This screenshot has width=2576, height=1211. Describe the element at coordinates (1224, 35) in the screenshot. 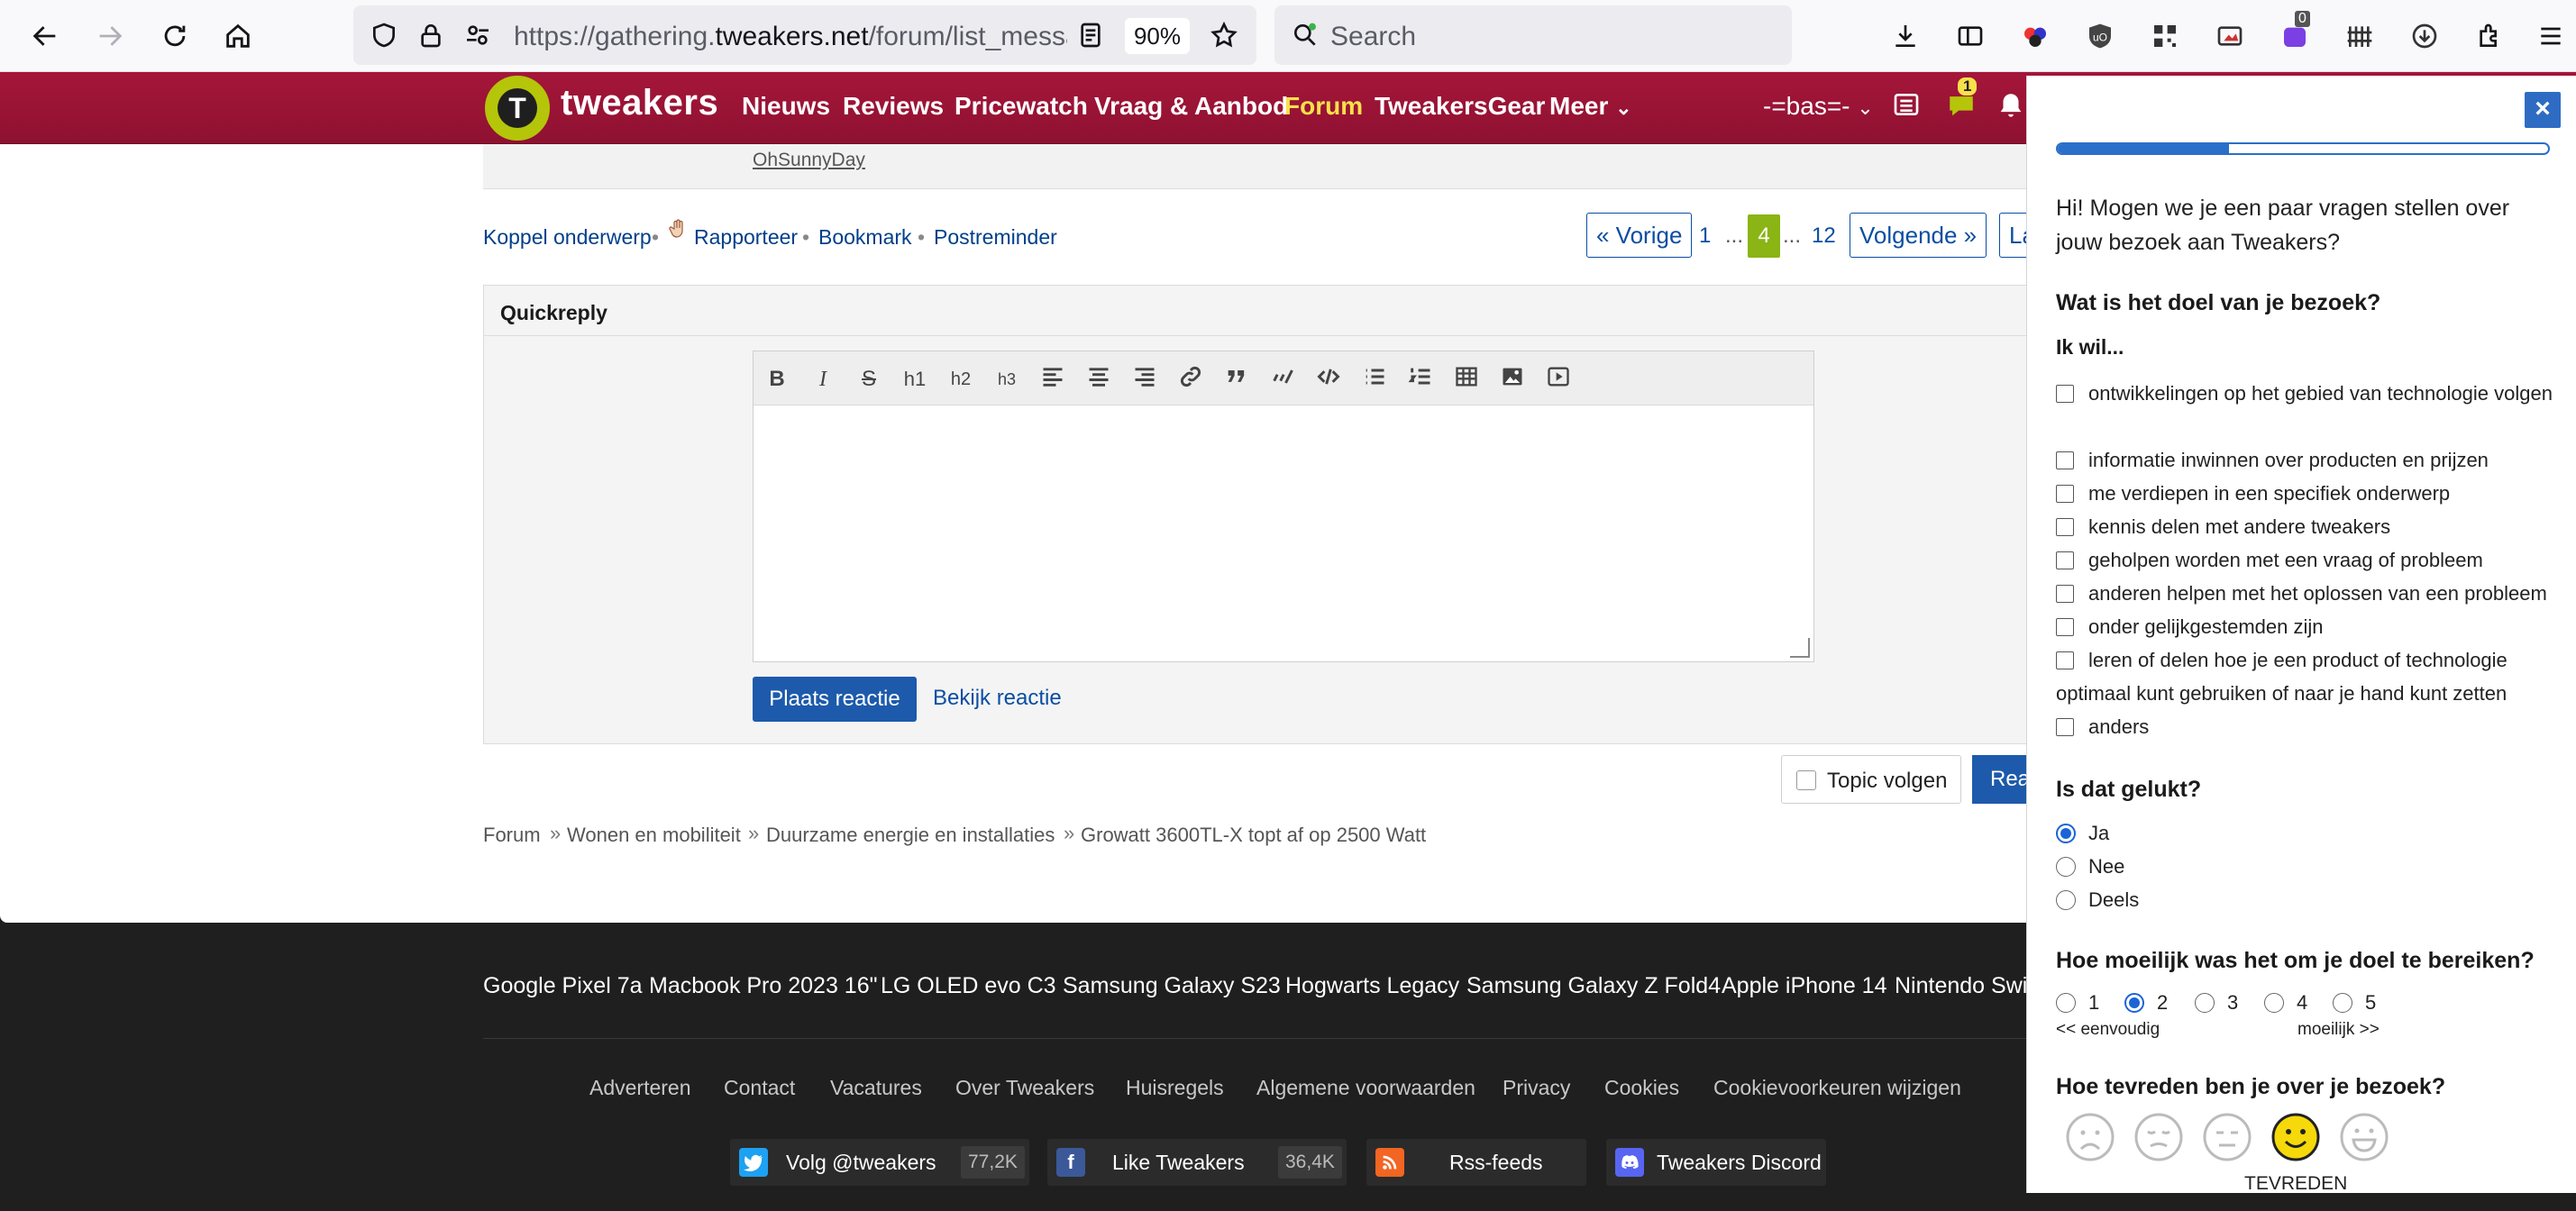

I see `star-icon` at that location.